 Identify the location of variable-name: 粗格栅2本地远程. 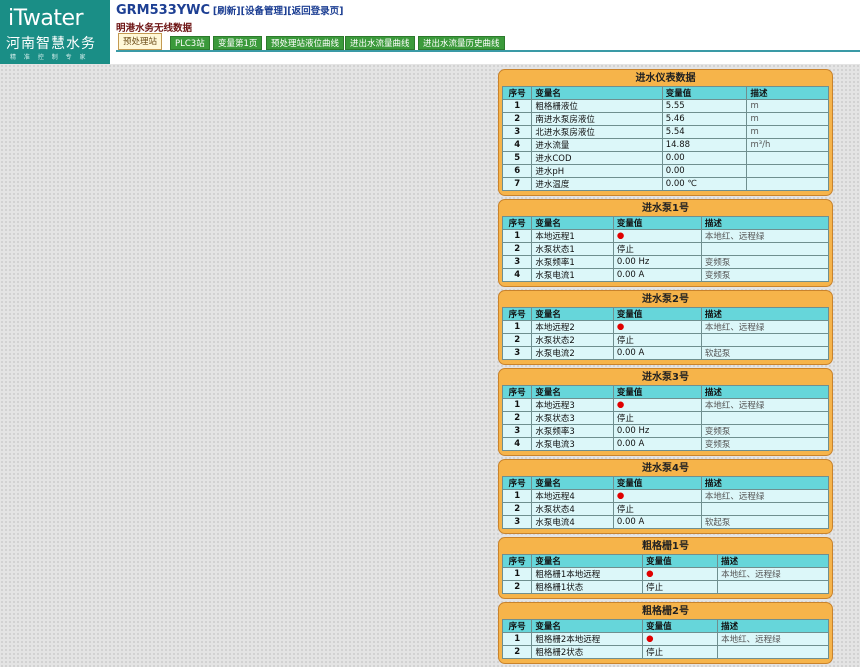
(587, 639).